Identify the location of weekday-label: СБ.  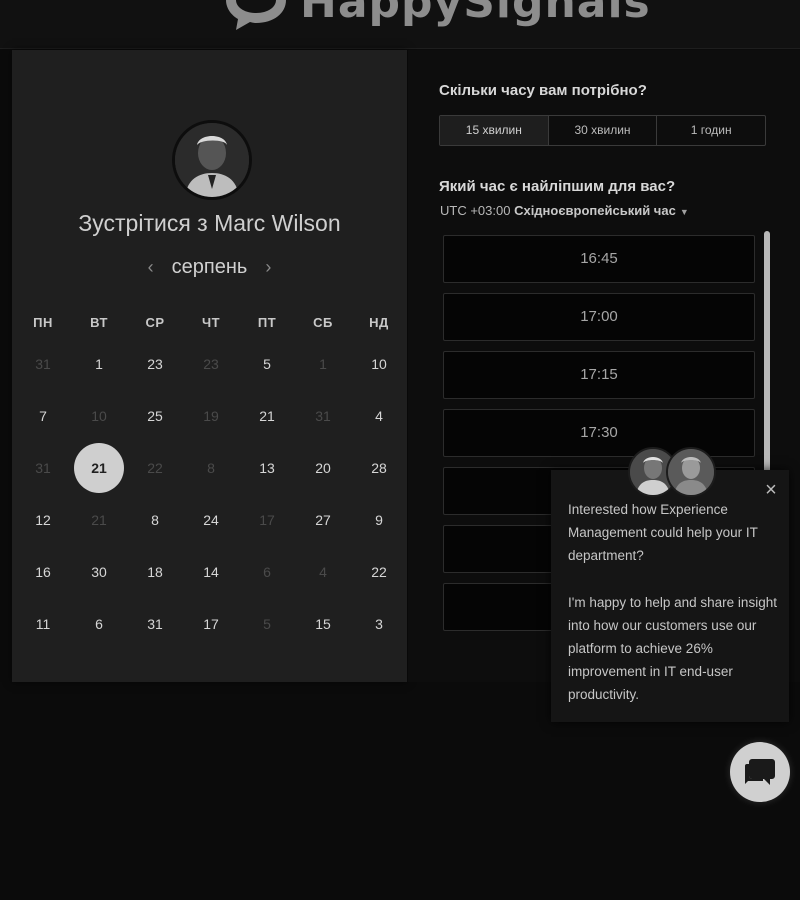
(323, 322).